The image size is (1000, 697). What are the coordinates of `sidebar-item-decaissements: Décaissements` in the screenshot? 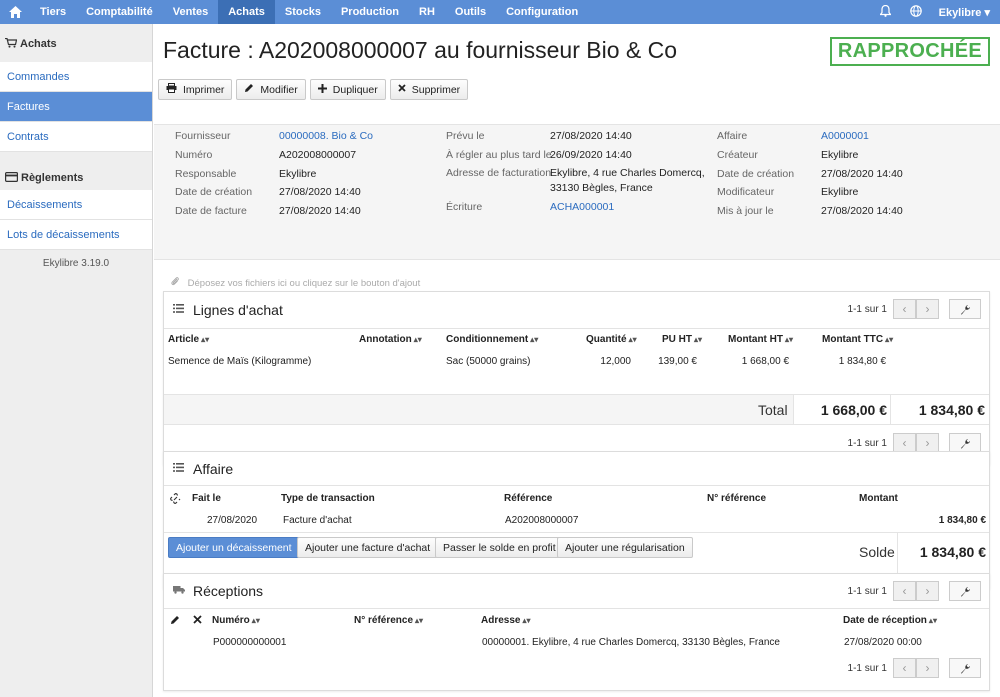 It's located at (76, 205).